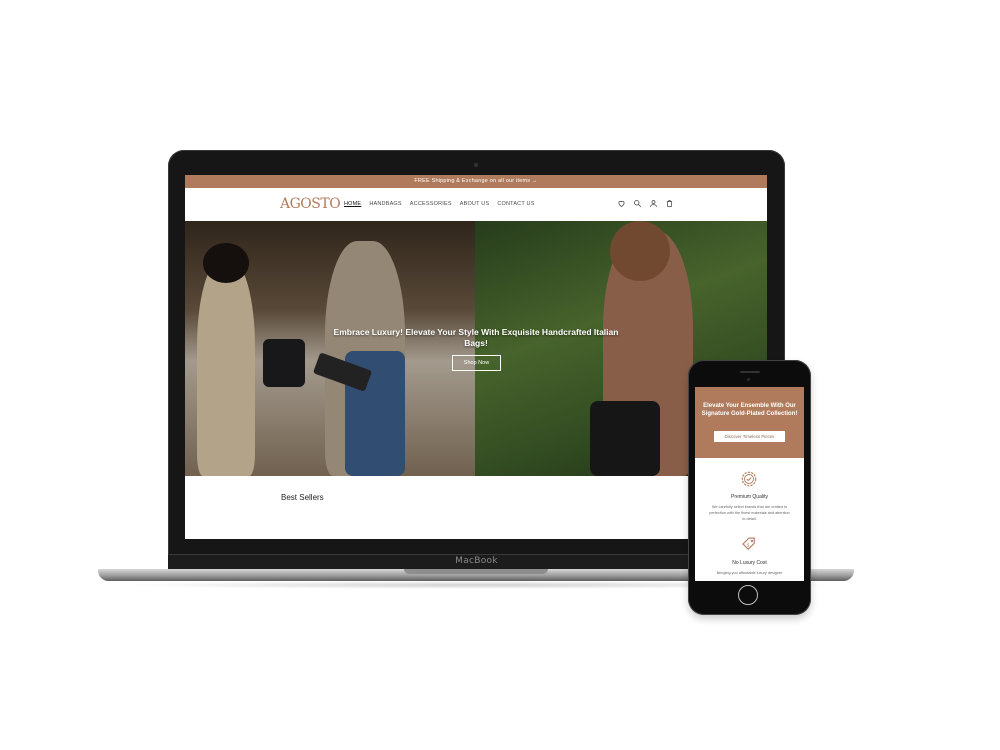  I want to click on laptop-base-notch, so click(476, 571).